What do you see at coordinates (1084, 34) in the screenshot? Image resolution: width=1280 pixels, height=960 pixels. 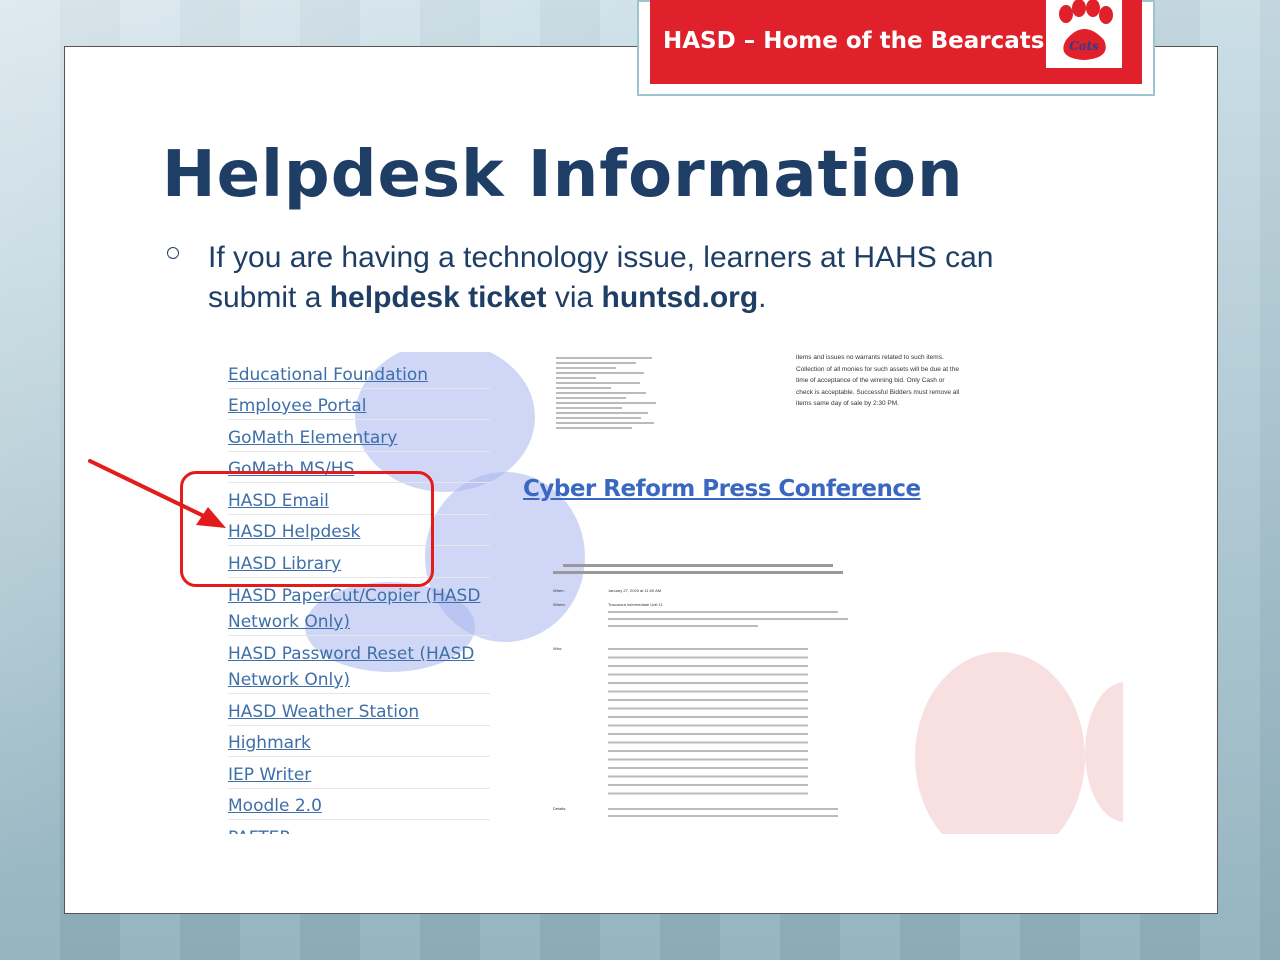 I see `bearcats-paw-logo: Cats` at bounding box center [1084, 34].